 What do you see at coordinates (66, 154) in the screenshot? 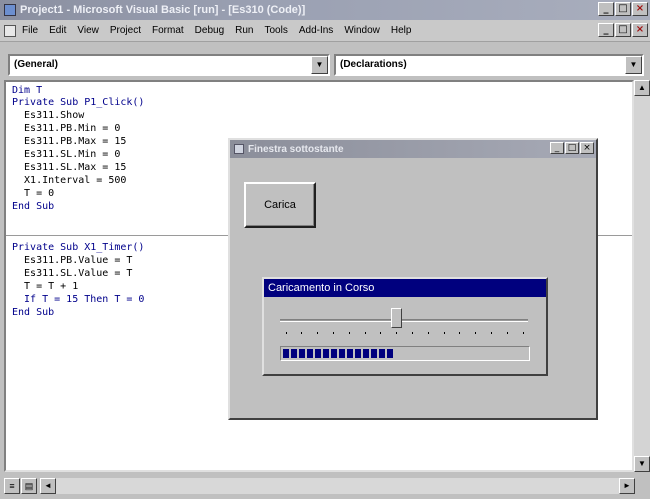
I see `code-line: Es311.SL.Min = 0` at bounding box center [66, 154].